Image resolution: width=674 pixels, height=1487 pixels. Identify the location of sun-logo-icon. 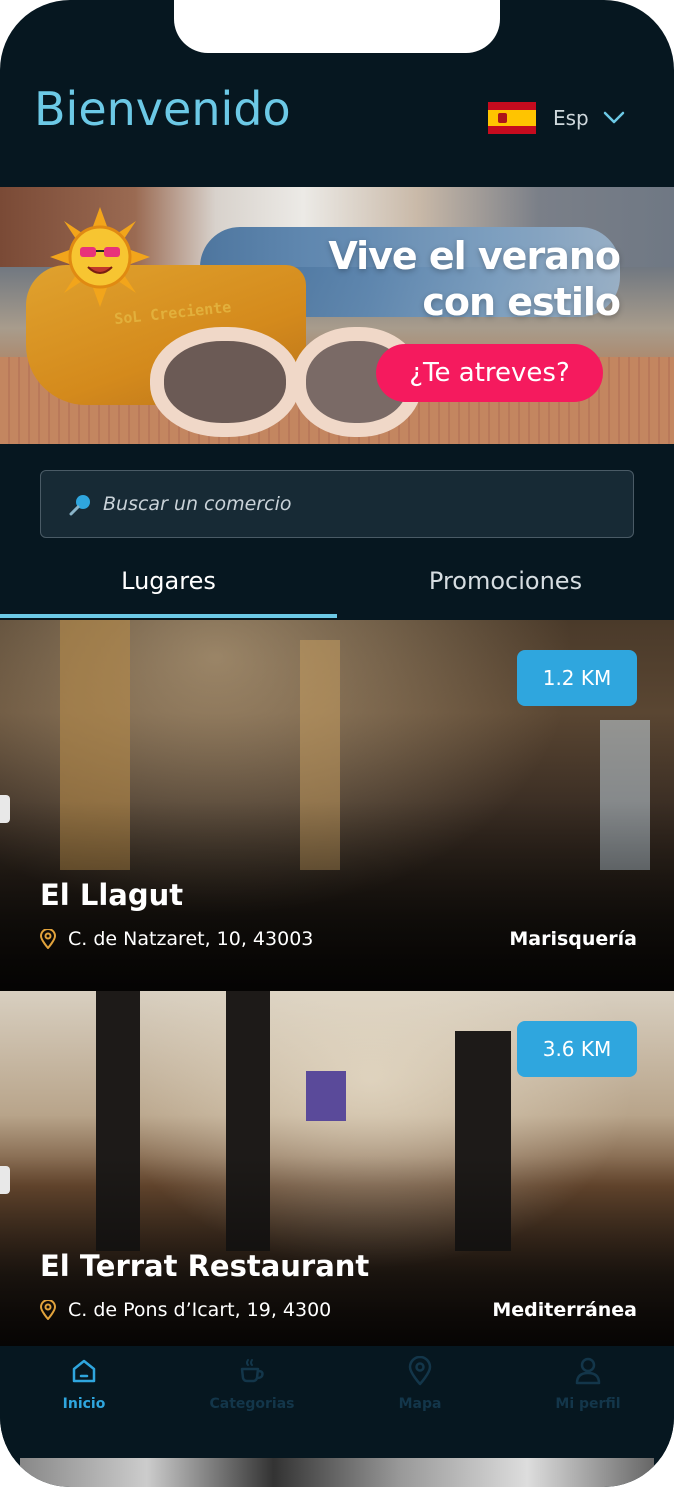
(100, 257).